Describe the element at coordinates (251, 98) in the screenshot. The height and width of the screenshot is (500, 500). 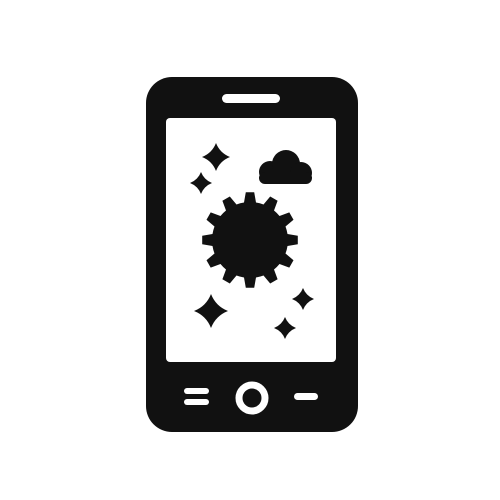
I see `speaker-slot` at that location.